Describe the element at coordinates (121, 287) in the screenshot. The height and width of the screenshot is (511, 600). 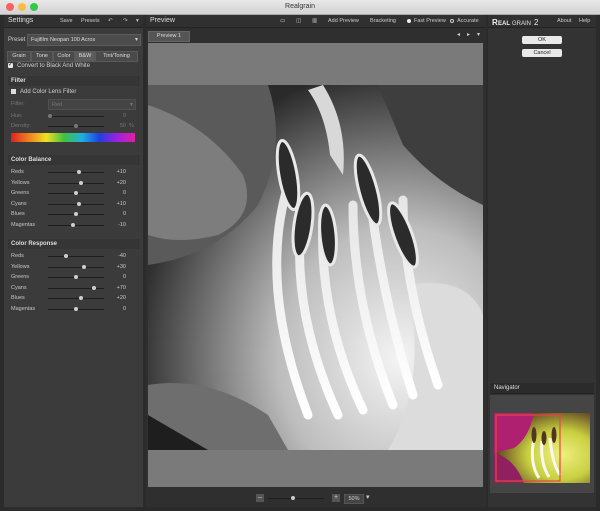
I see `color-response-value-cyans: +70` at that location.